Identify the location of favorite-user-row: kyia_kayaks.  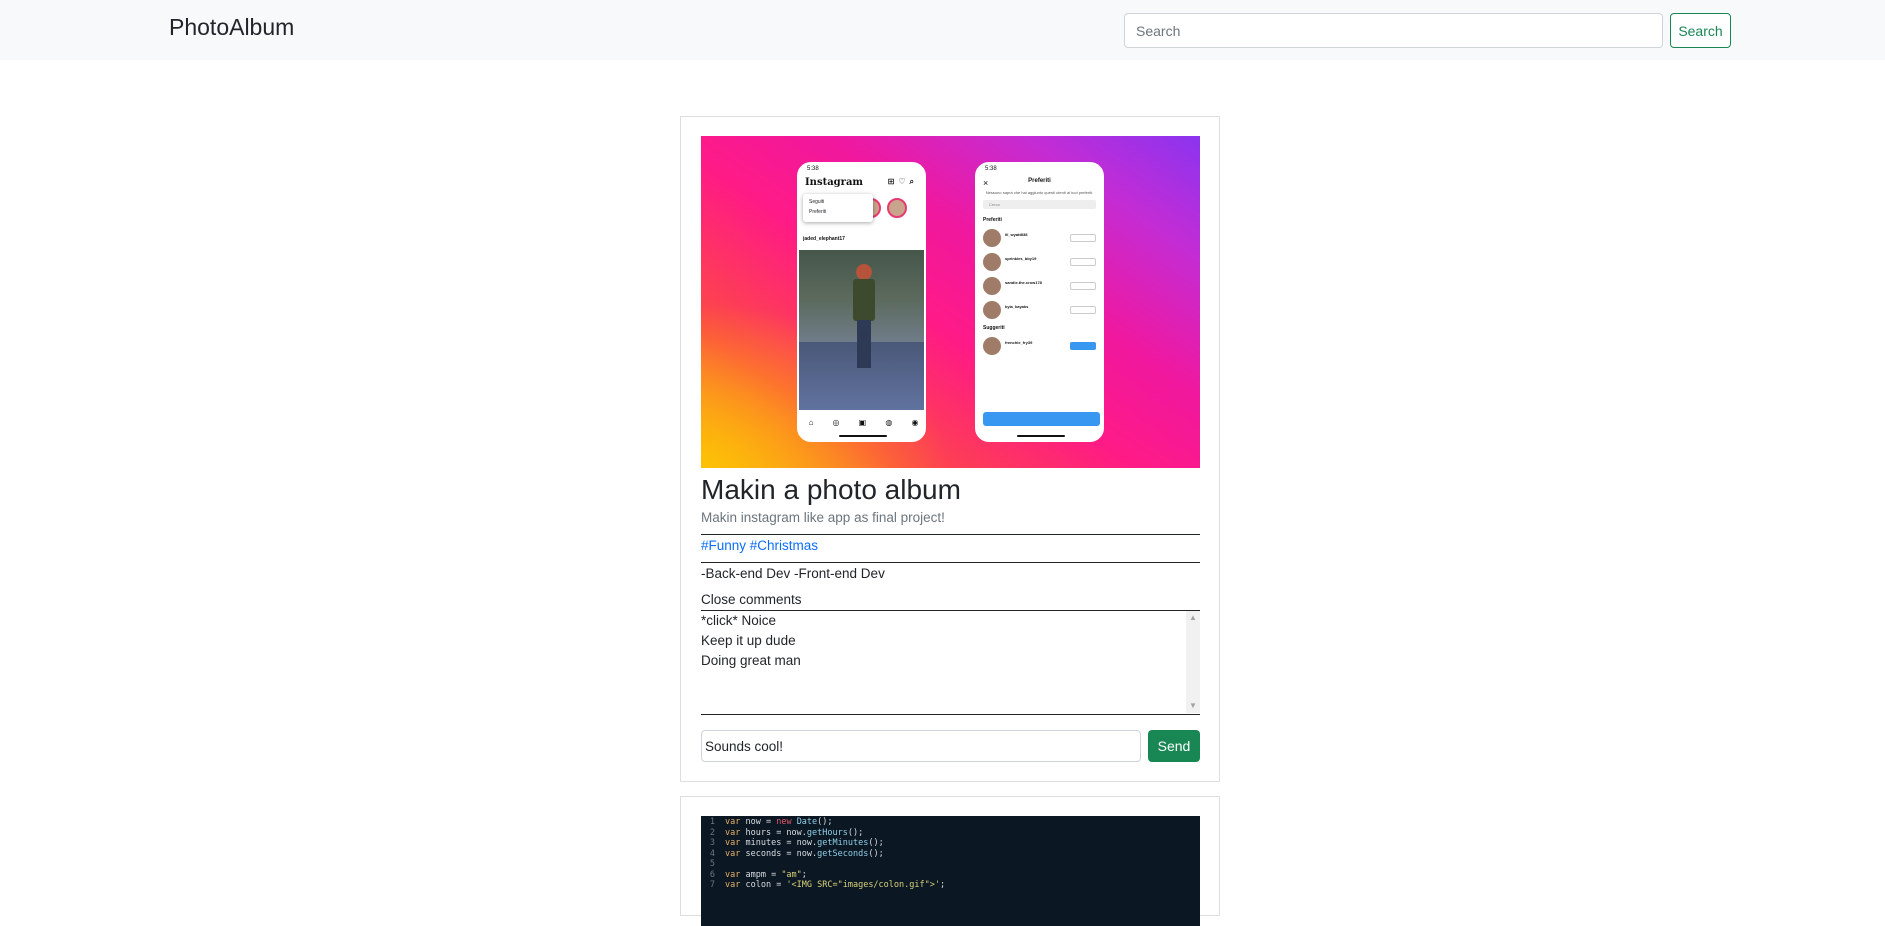
(1039, 310).